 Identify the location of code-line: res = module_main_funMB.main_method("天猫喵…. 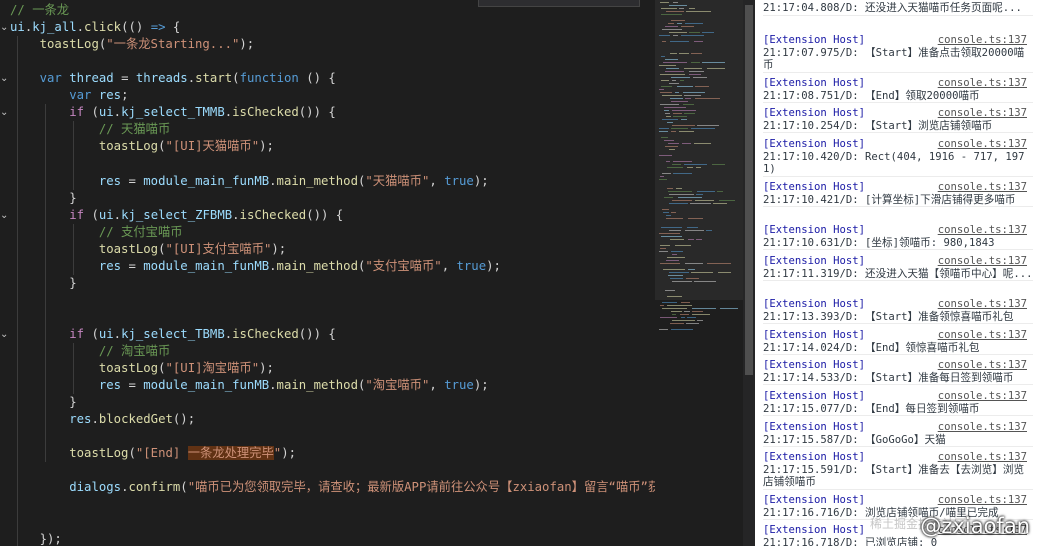
(249, 181).